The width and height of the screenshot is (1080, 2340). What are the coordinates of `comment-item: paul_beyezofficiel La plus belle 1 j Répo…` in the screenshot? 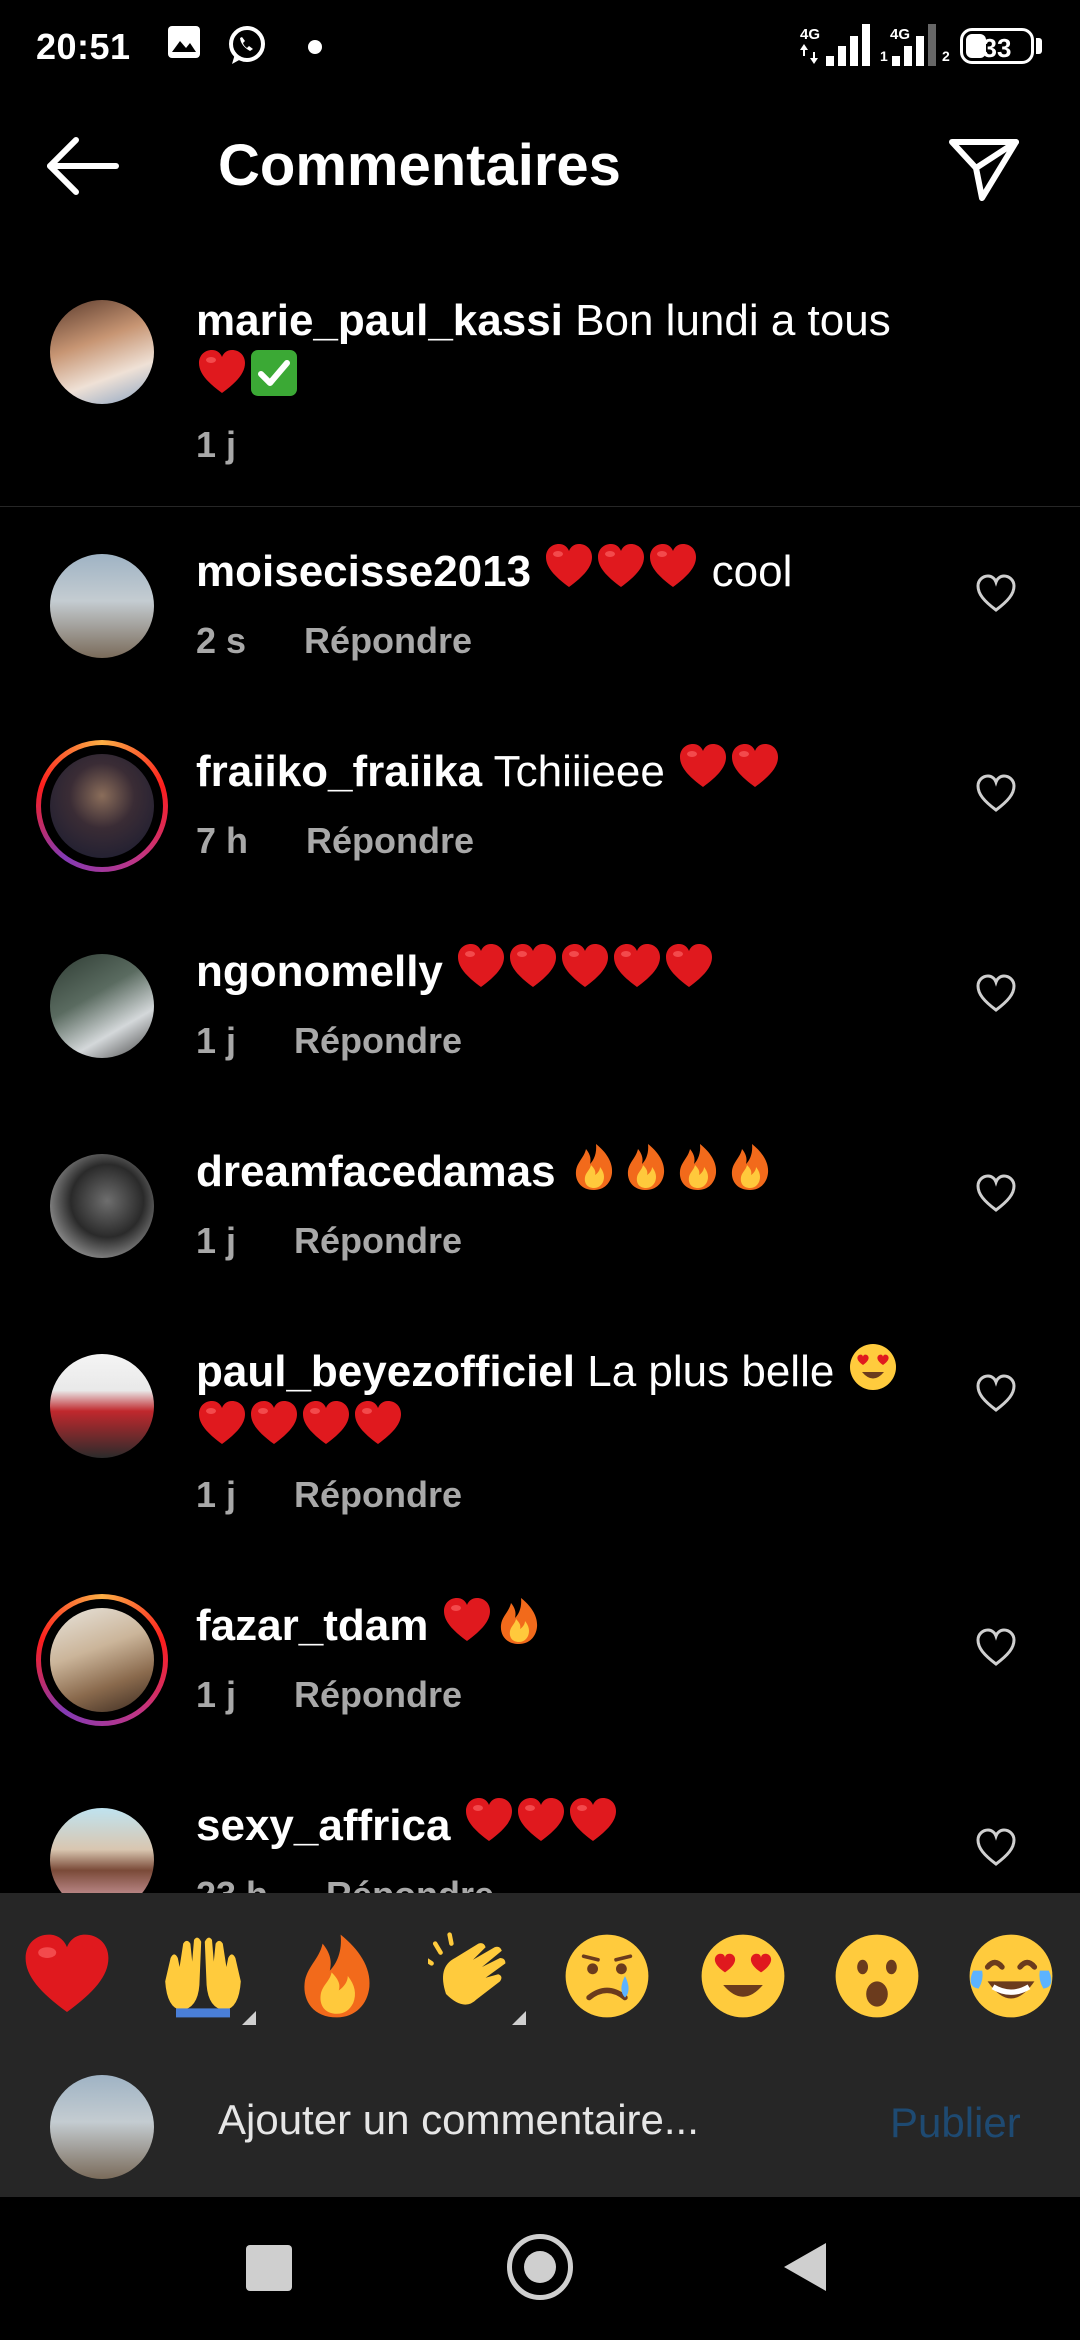 It's located at (540, 1449).